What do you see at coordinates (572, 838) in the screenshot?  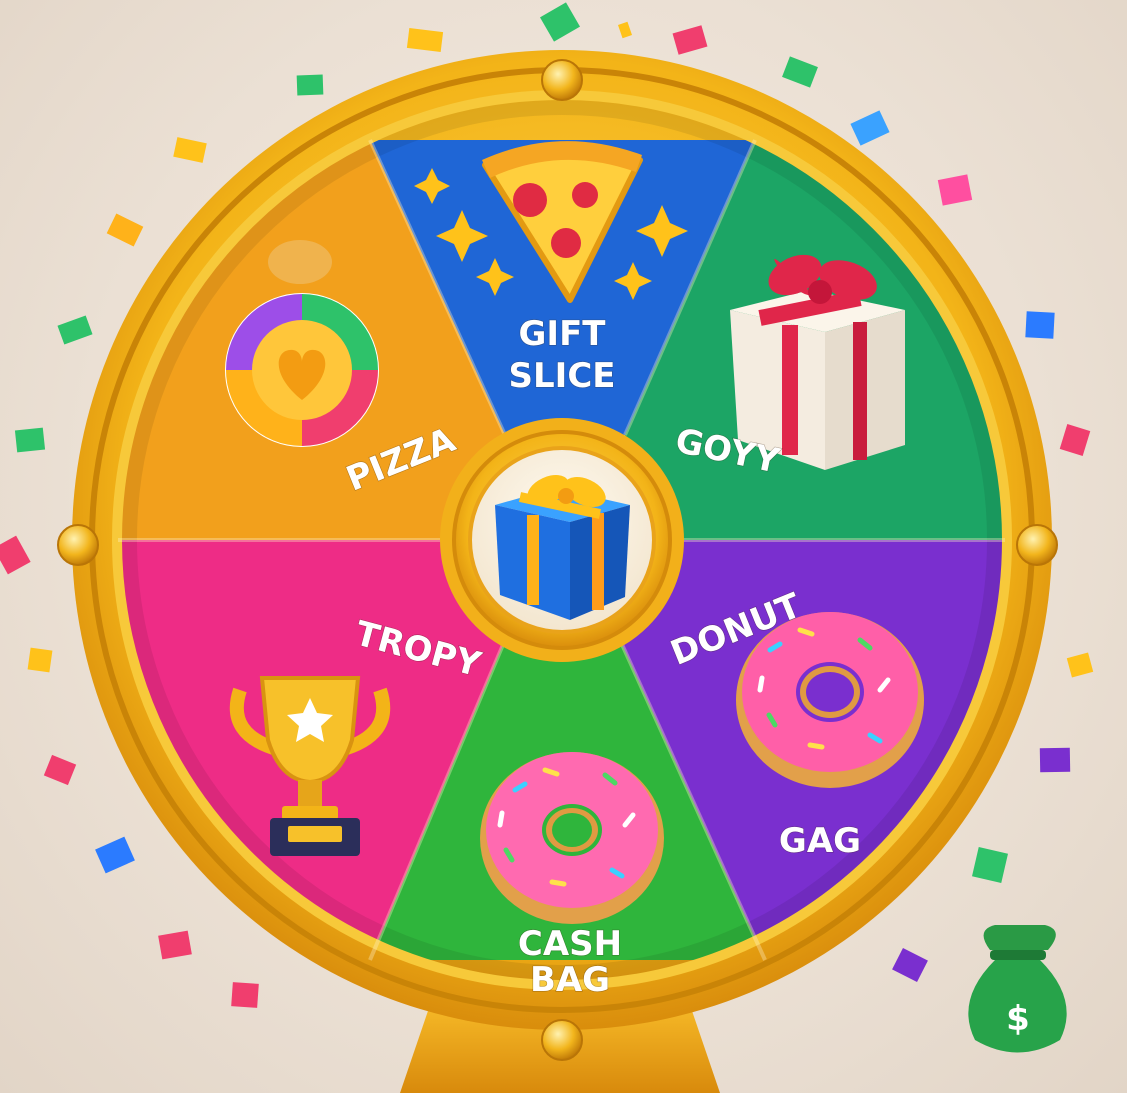 I see `donut-icon` at bounding box center [572, 838].